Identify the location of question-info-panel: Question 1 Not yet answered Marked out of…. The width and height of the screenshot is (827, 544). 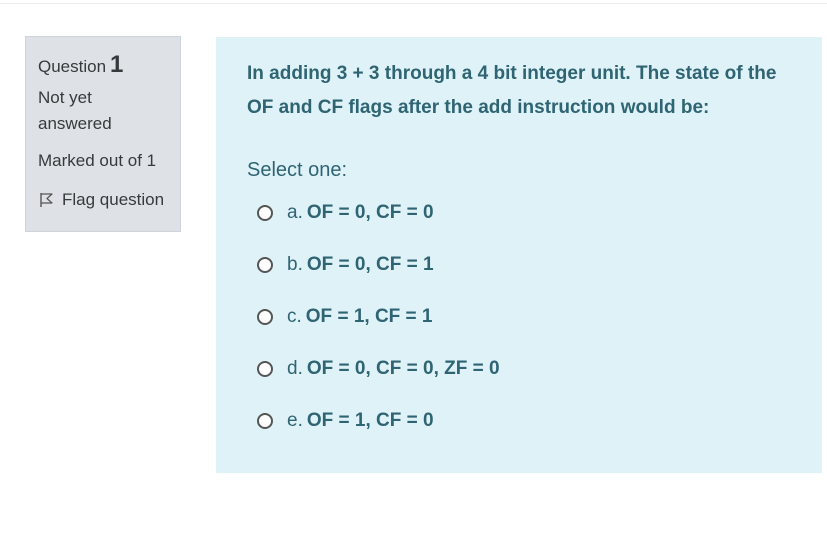
(103, 134).